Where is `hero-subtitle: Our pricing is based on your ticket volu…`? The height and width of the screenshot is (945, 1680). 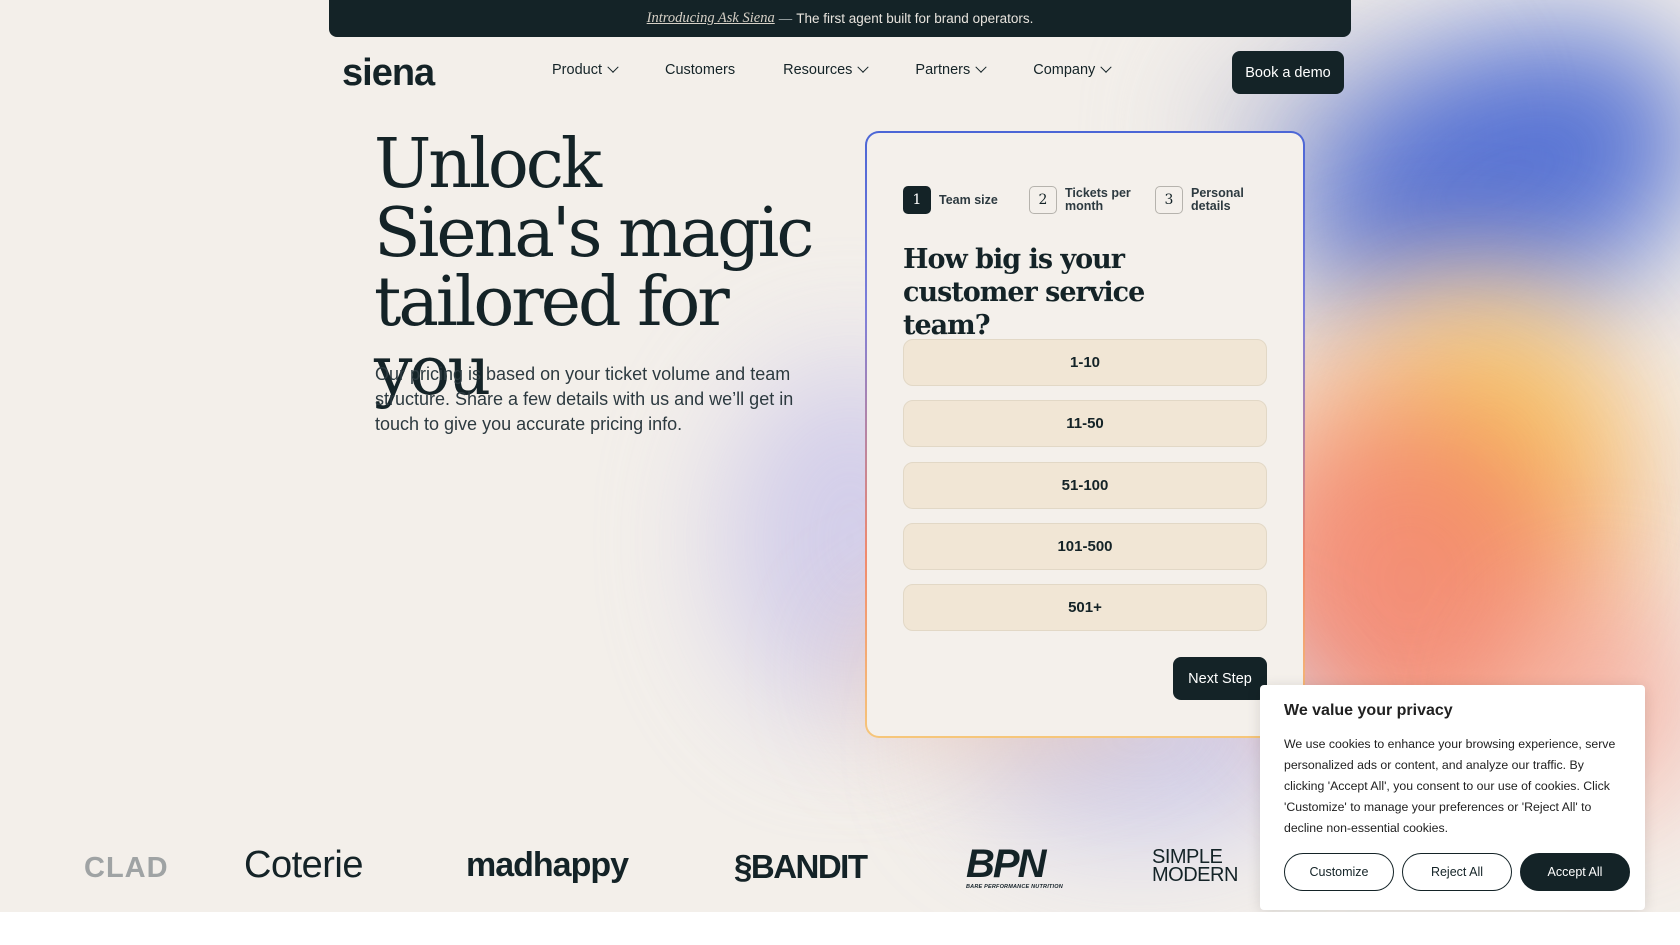
hero-subtitle: Our pricing is based on your ticket volu… is located at coordinates (584, 399).